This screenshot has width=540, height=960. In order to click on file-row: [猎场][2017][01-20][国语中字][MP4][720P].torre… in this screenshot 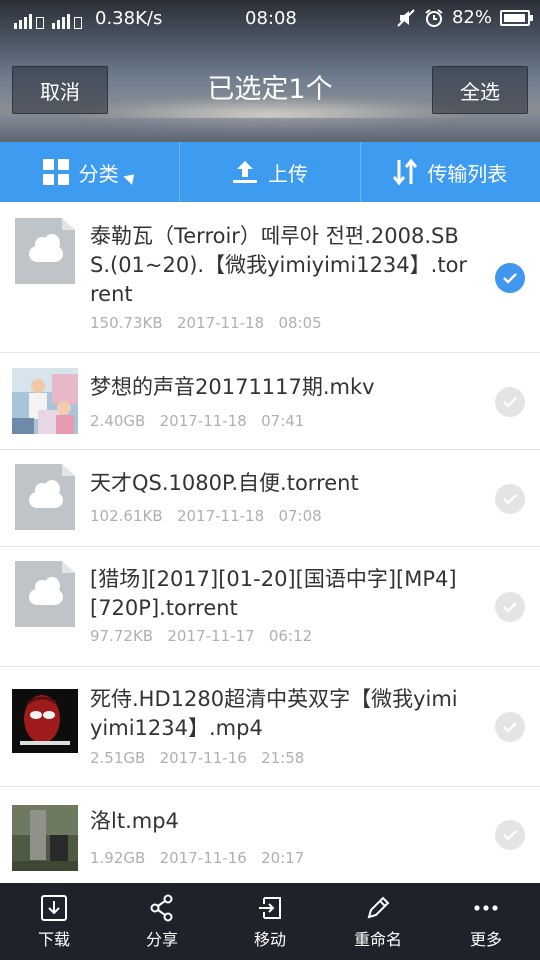, I will do `click(270, 607)`.